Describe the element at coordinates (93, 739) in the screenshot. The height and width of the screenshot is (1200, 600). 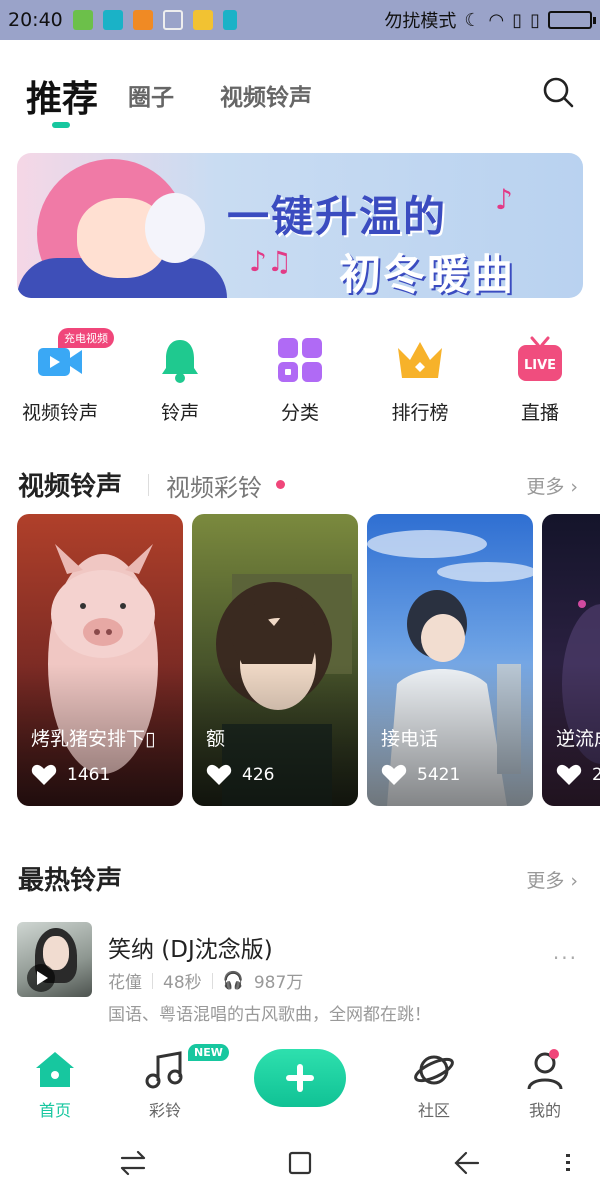
I see `card-title: 烤乳猪安排下▯` at that location.